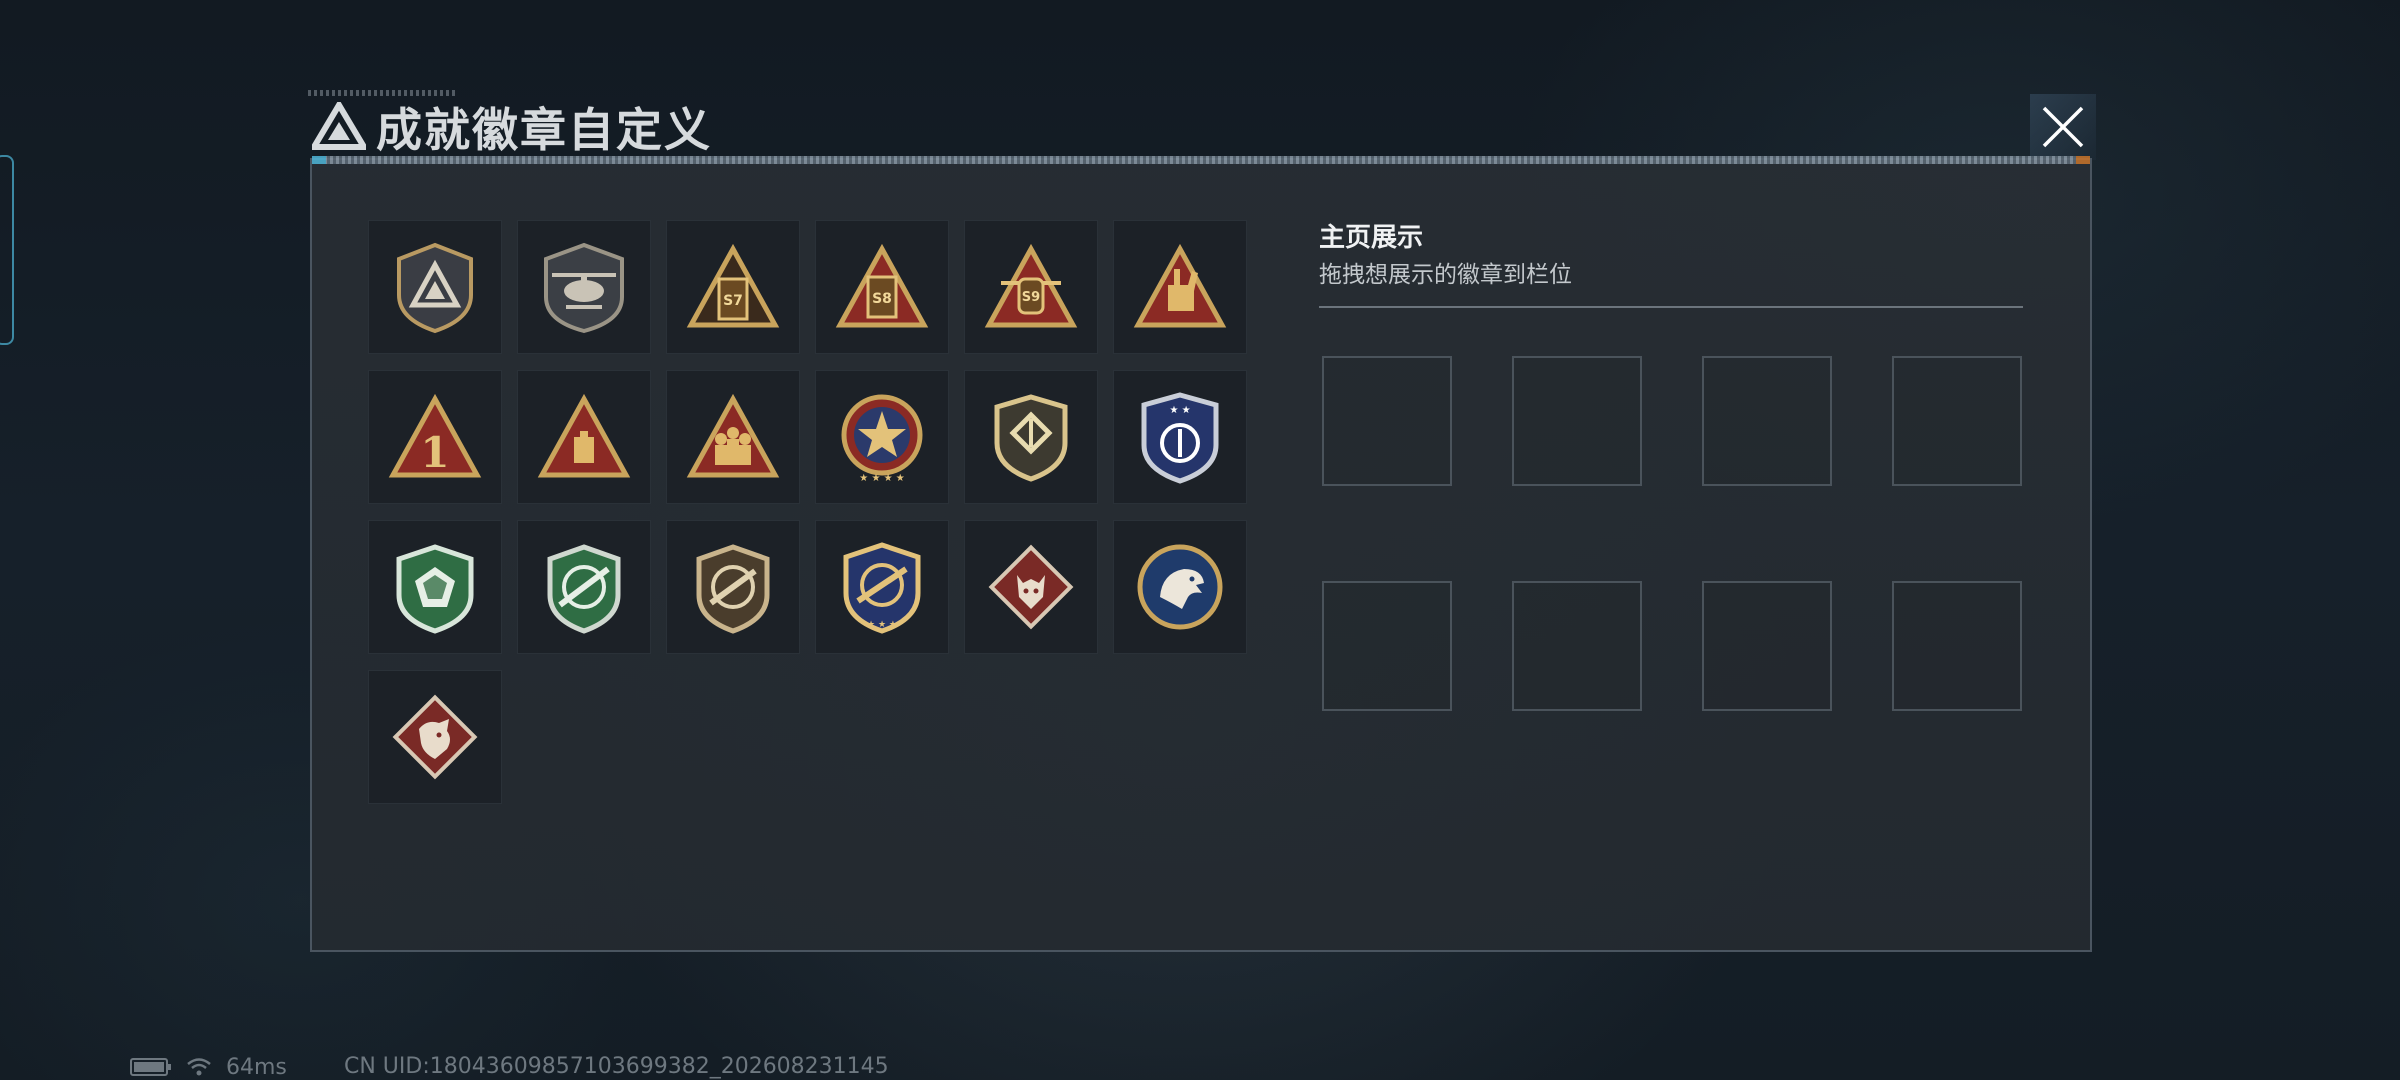 This screenshot has height=1080, width=2400. I want to click on badge-cell: S7, so click(733, 287).